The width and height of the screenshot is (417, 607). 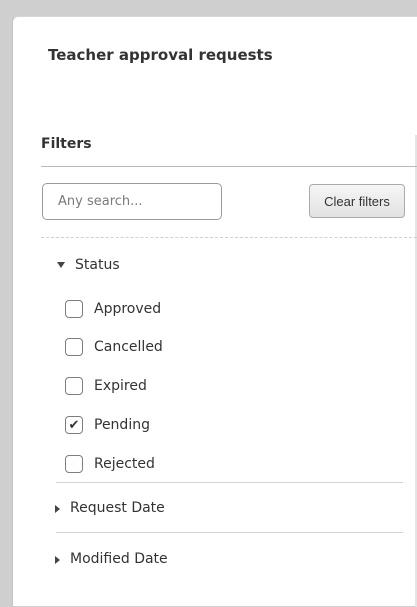 What do you see at coordinates (128, 347) in the screenshot?
I see `status-option-label: Cancelled` at bounding box center [128, 347].